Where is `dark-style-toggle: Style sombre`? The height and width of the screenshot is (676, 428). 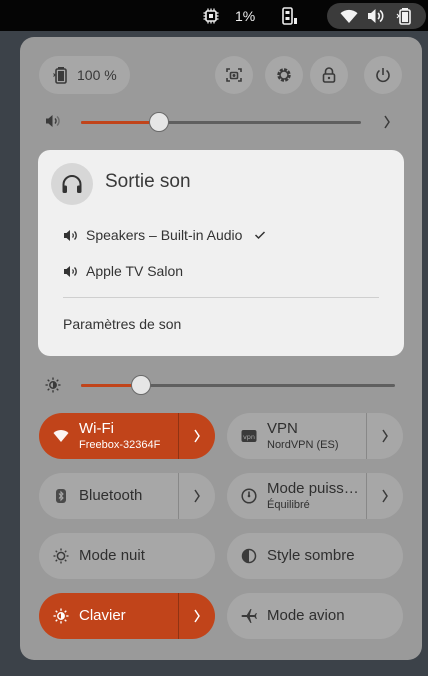 dark-style-toggle: Style sombre is located at coordinates (315, 556).